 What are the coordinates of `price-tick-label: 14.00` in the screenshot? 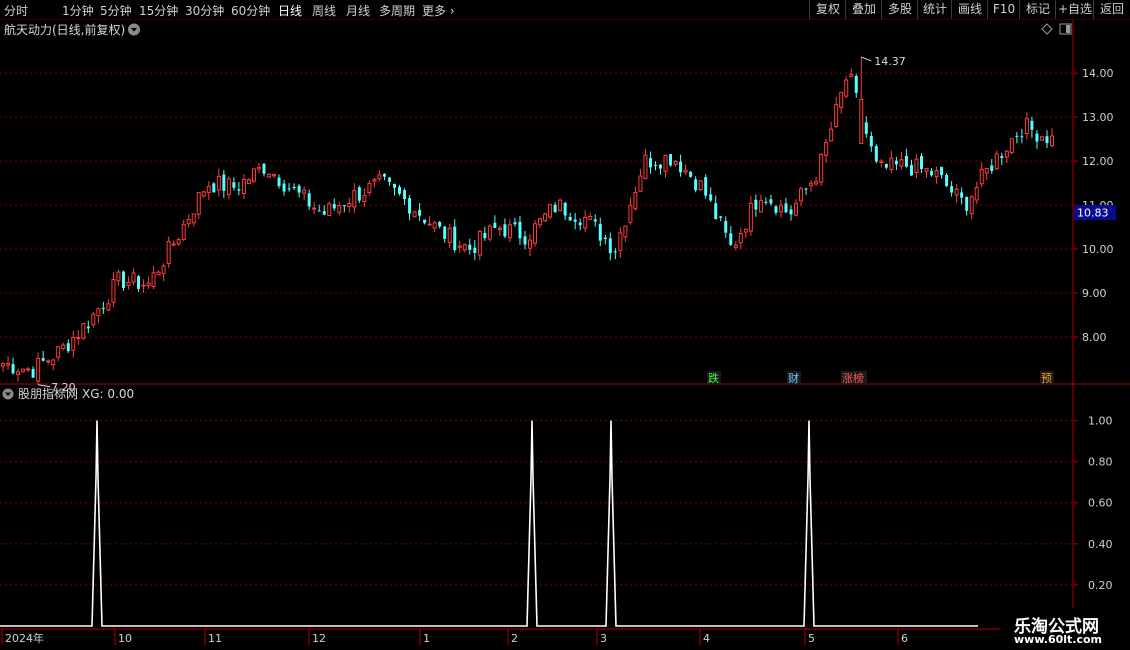 It's located at (1098, 73).